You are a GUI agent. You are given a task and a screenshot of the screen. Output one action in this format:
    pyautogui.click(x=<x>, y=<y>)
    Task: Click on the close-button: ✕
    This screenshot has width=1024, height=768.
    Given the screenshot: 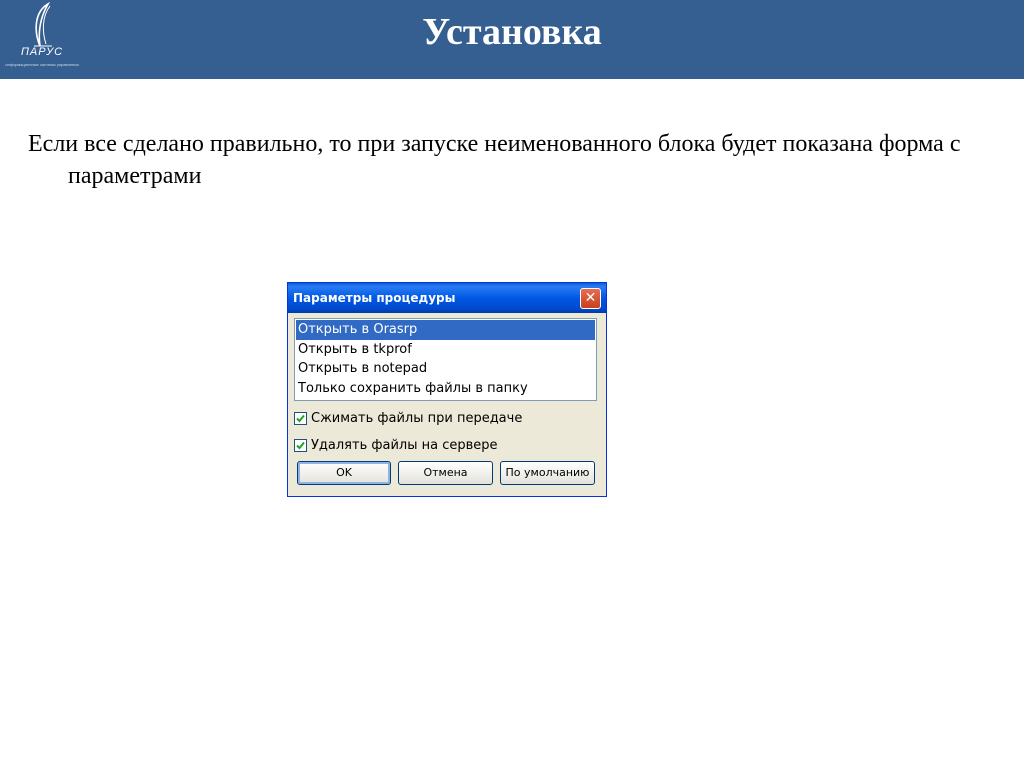 What is the action you would take?
    pyautogui.click(x=590, y=298)
    